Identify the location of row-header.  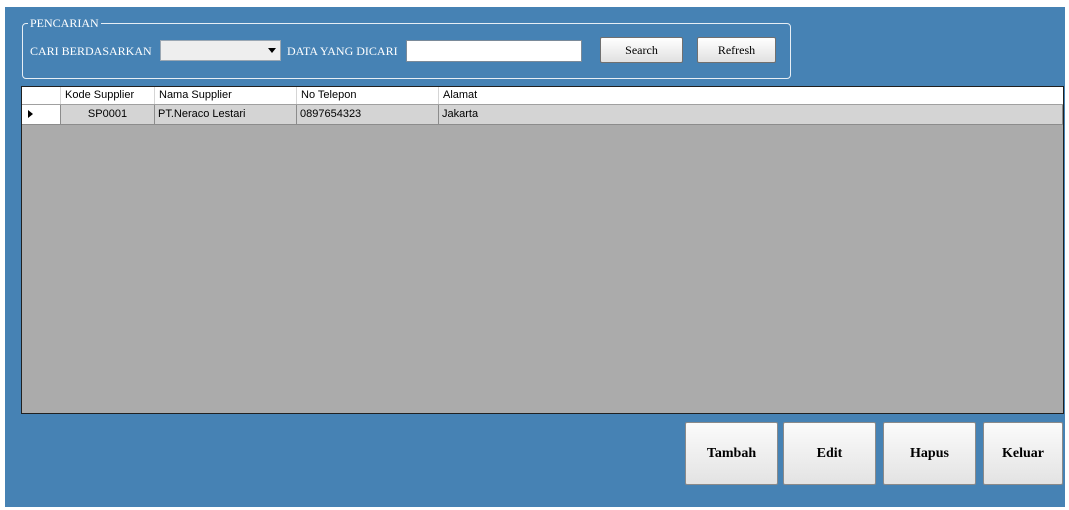
(41, 114).